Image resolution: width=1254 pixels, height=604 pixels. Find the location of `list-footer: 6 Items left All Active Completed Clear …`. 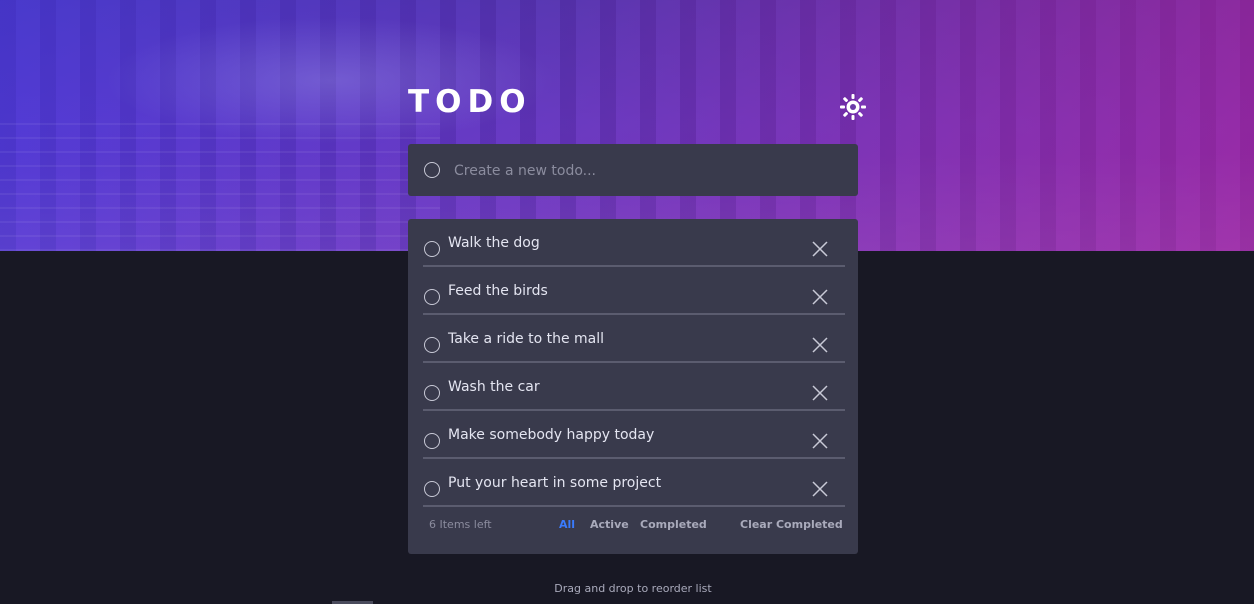

list-footer: 6 Items left All Active Completed Clear … is located at coordinates (633, 525).